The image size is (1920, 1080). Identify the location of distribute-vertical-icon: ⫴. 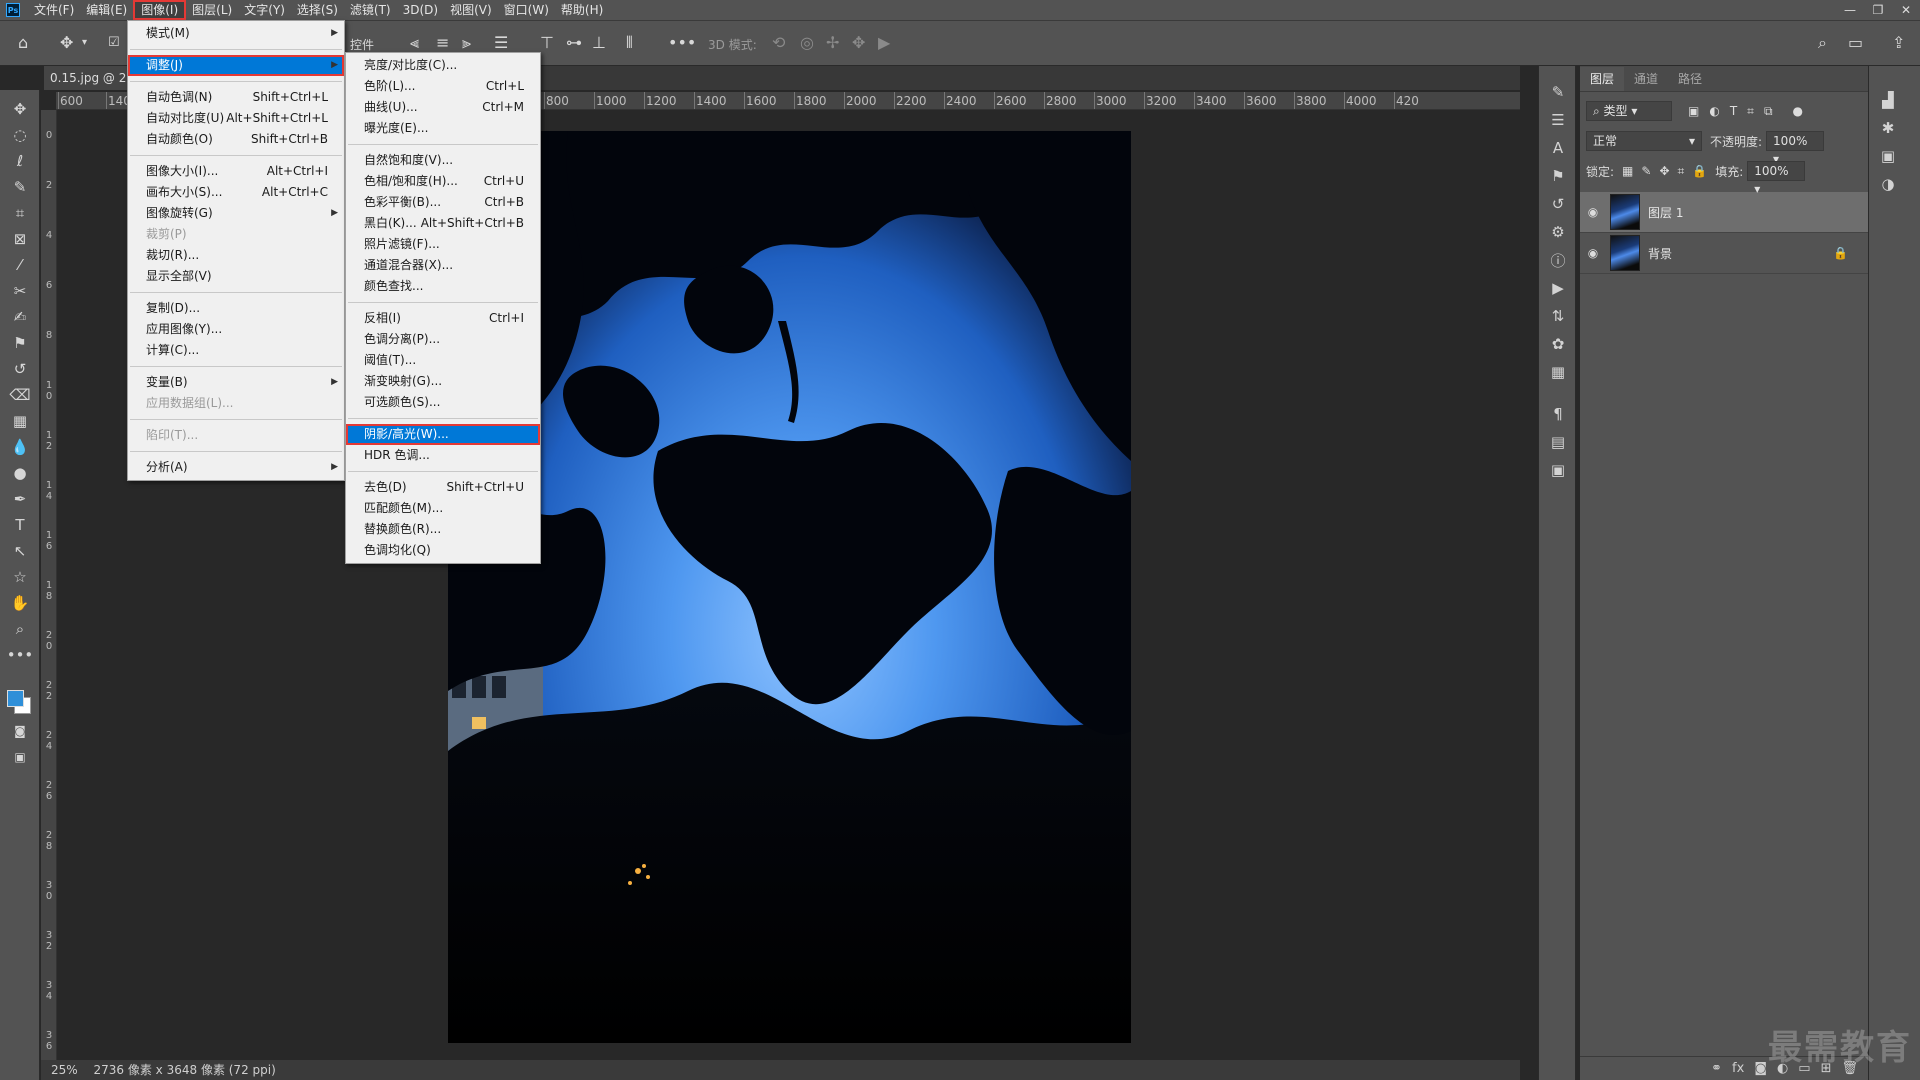
(629, 43).